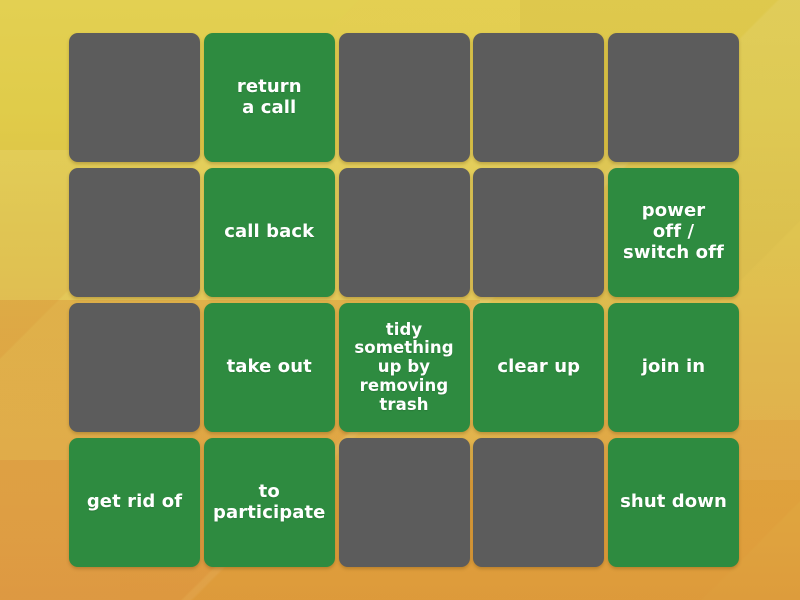  I want to click on tile-label: to participate, so click(269, 501).